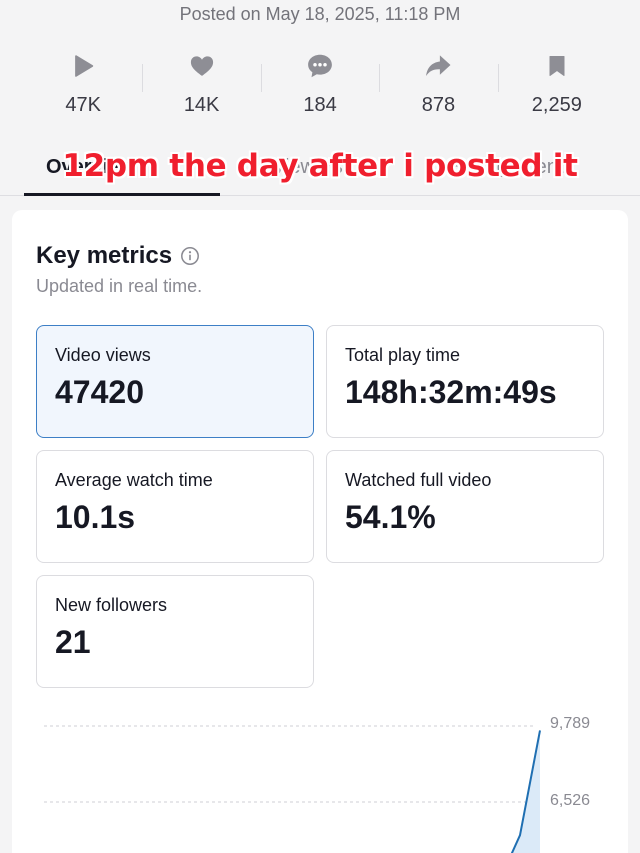  Describe the element at coordinates (83, 86) in the screenshot. I see `stat-plays: 47K` at that location.